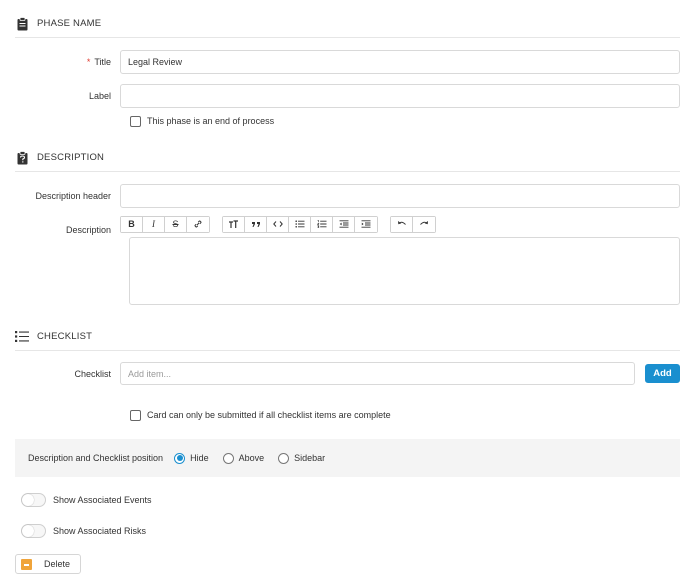 Image resolution: width=688 pixels, height=585 pixels. What do you see at coordinates (100, 531) in the screenshot?
I see `risks-toggle-label: Show Associated Risks` at bounding box center [100, 531].